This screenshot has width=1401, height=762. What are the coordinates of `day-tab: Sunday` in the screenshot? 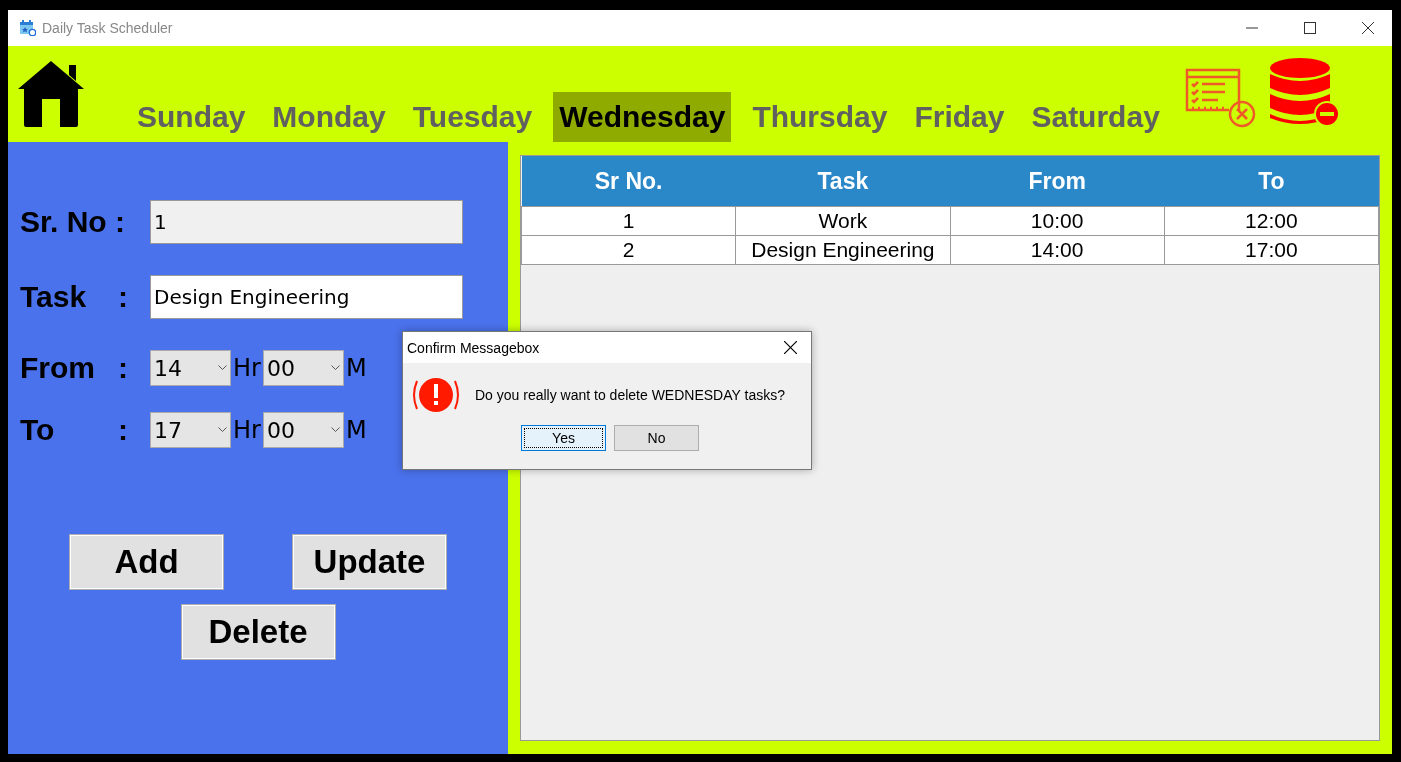 It's located at (191, 117).